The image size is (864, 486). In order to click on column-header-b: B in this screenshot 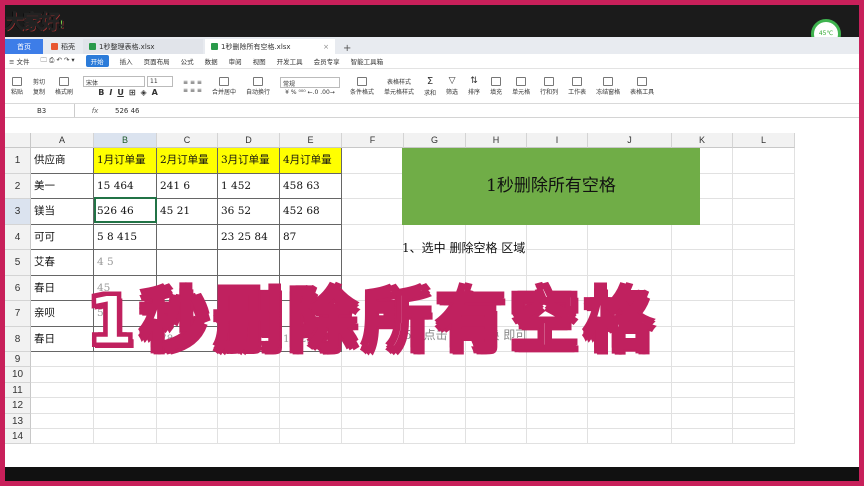, I will do `click(125, 140)`.